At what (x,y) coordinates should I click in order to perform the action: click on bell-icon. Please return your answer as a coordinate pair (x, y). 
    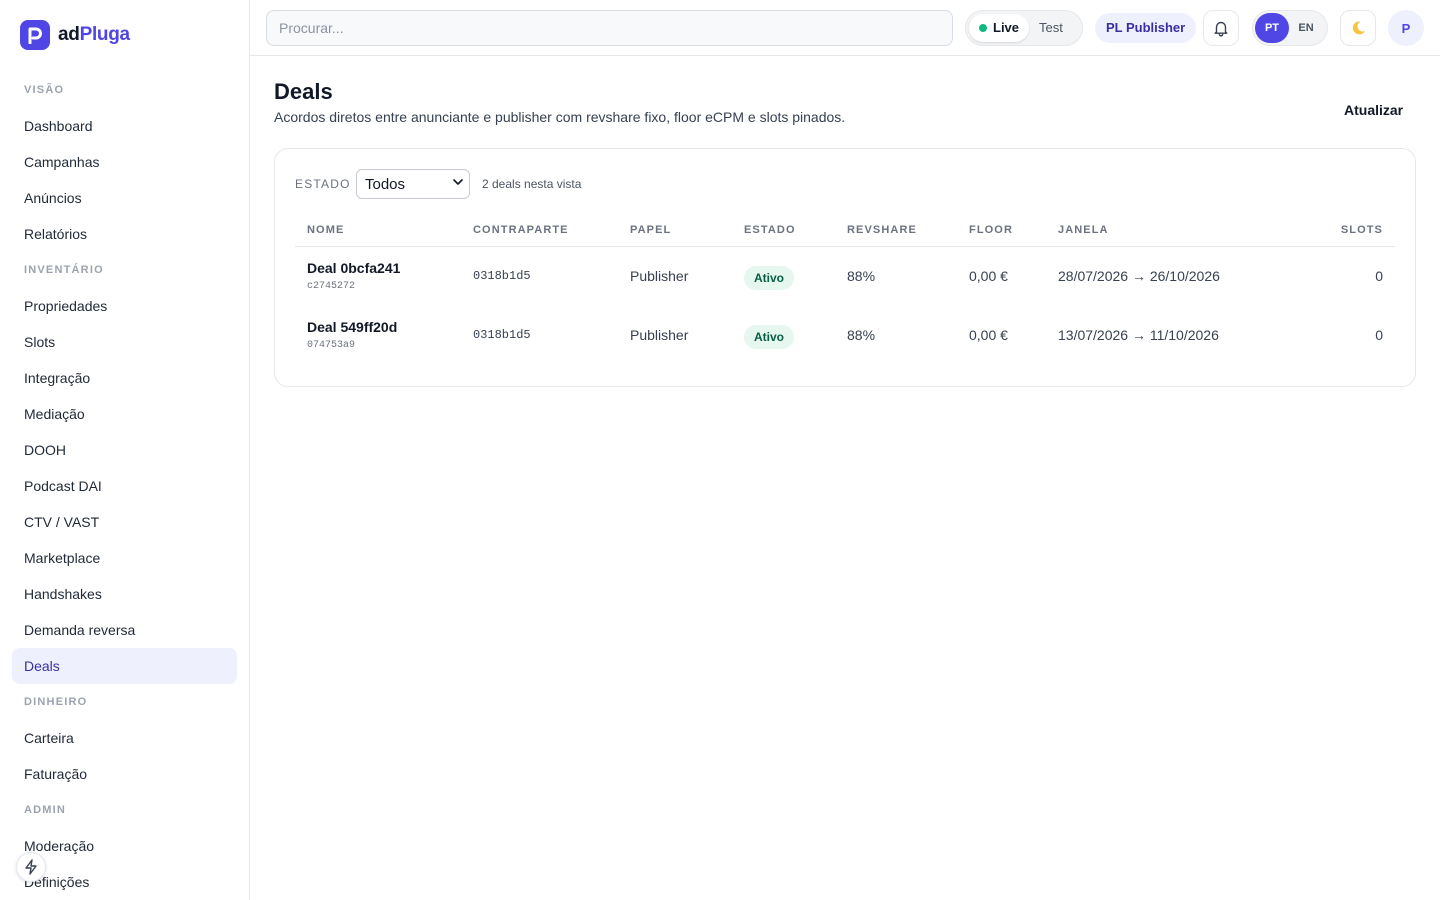
    Looking at the image, I should click on (1221, 29).